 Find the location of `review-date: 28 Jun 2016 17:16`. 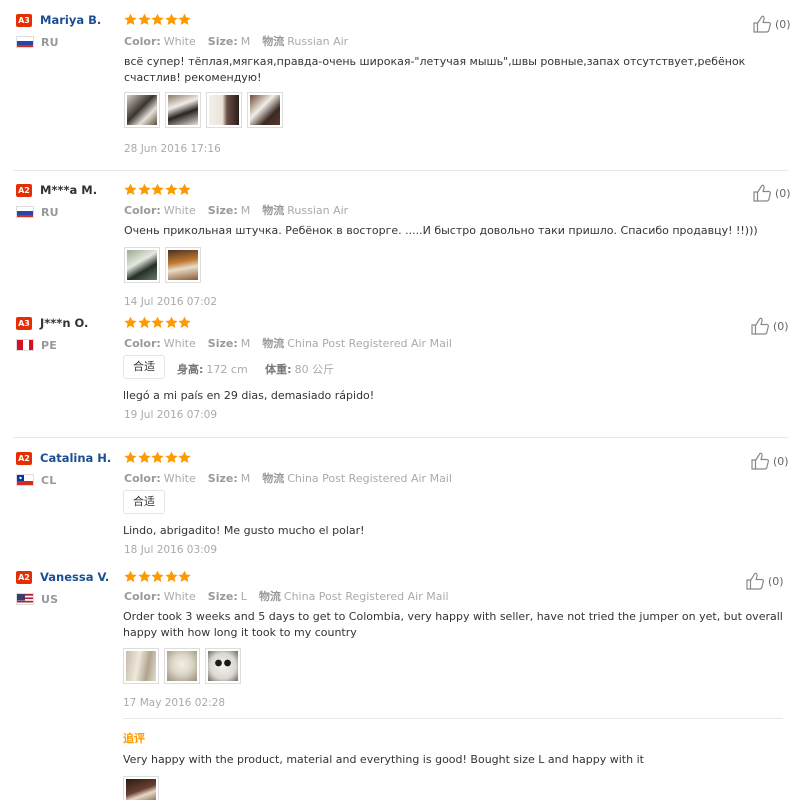

review-date: 28 Jun 2016 17:16 is located at coordinates (172, 149).